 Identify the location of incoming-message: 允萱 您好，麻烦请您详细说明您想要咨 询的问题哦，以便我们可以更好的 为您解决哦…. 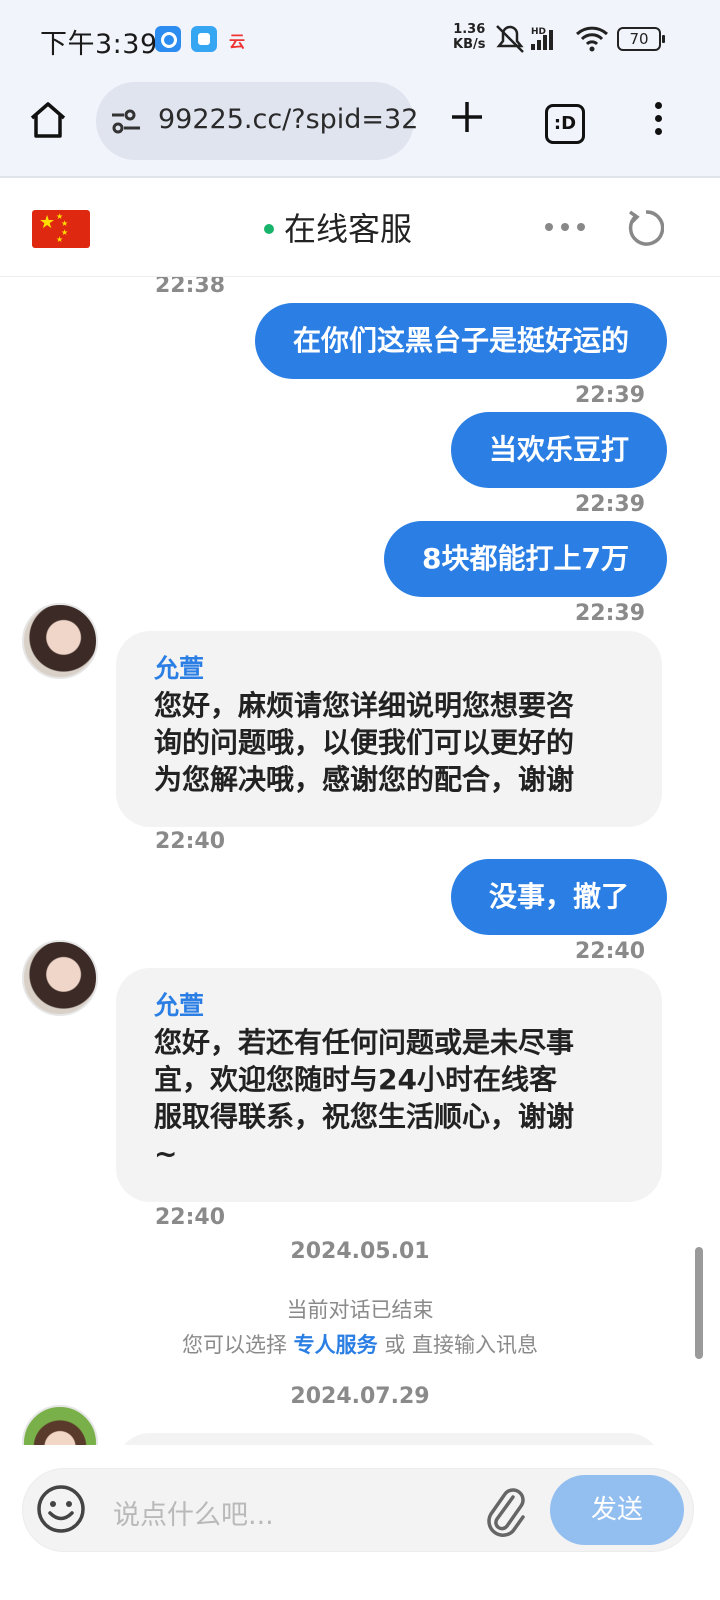
(389, 729).